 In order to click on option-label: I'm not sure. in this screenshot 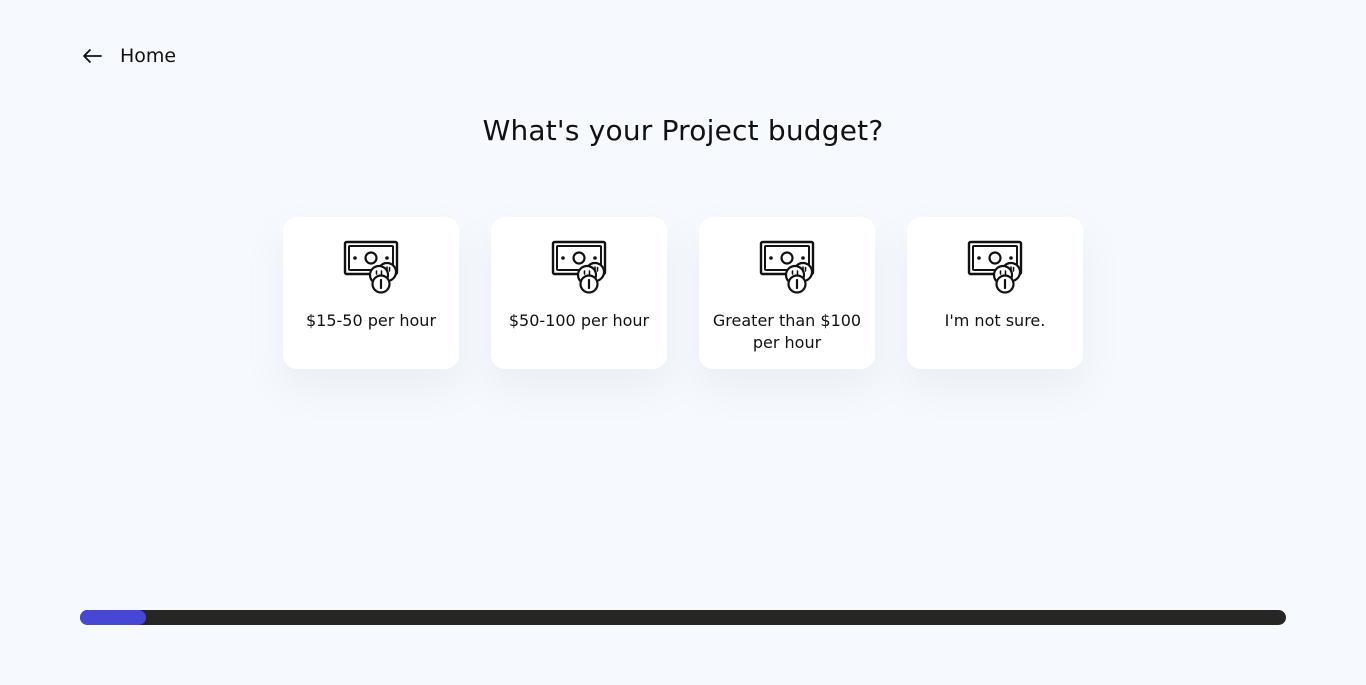, I will do `click(995, 320)`.